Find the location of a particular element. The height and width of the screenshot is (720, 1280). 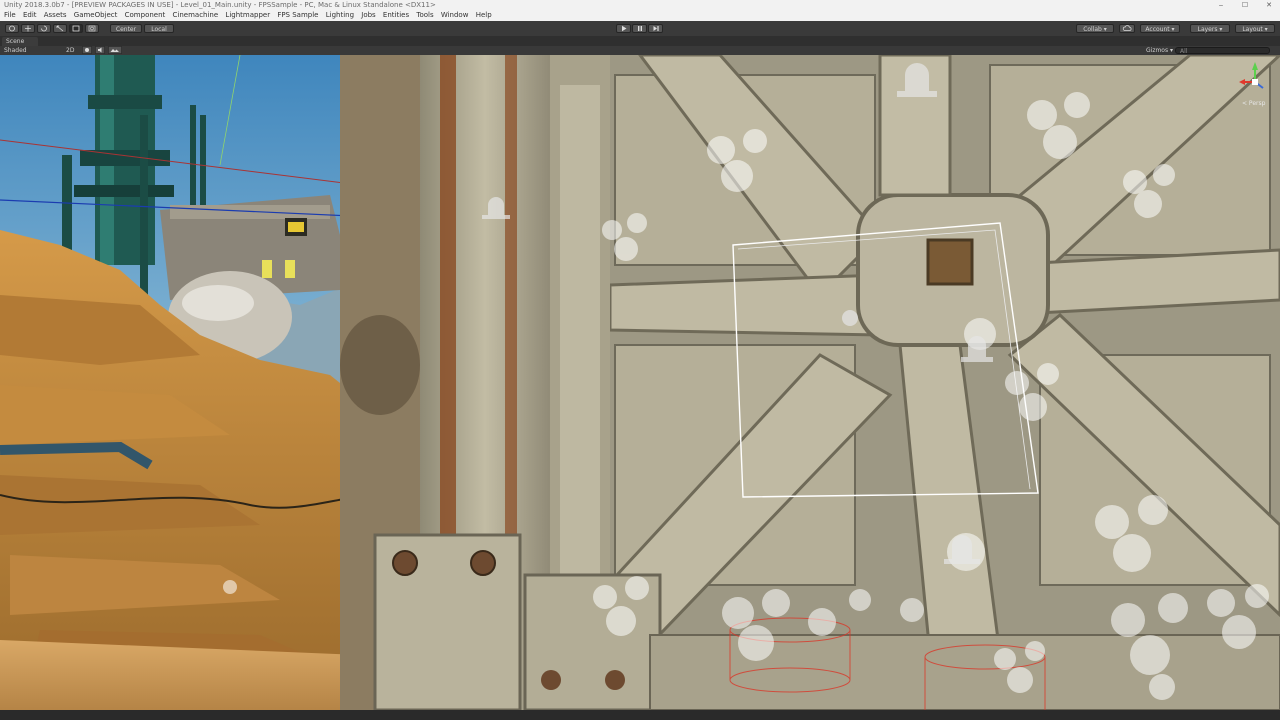

menu-lighting: Lighting is located at coordinates (340, 15).